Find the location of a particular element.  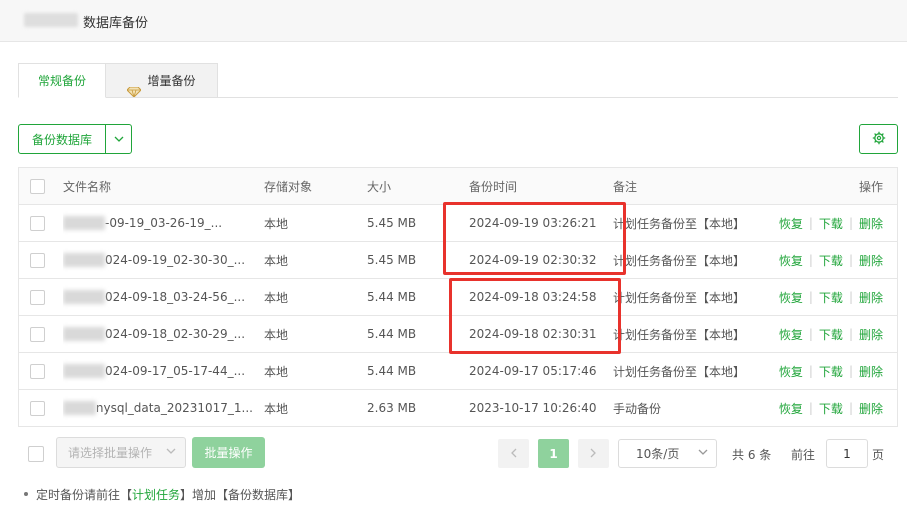

batch-operation-select: 请选择批量操作 is located at coordinates (121, 452).